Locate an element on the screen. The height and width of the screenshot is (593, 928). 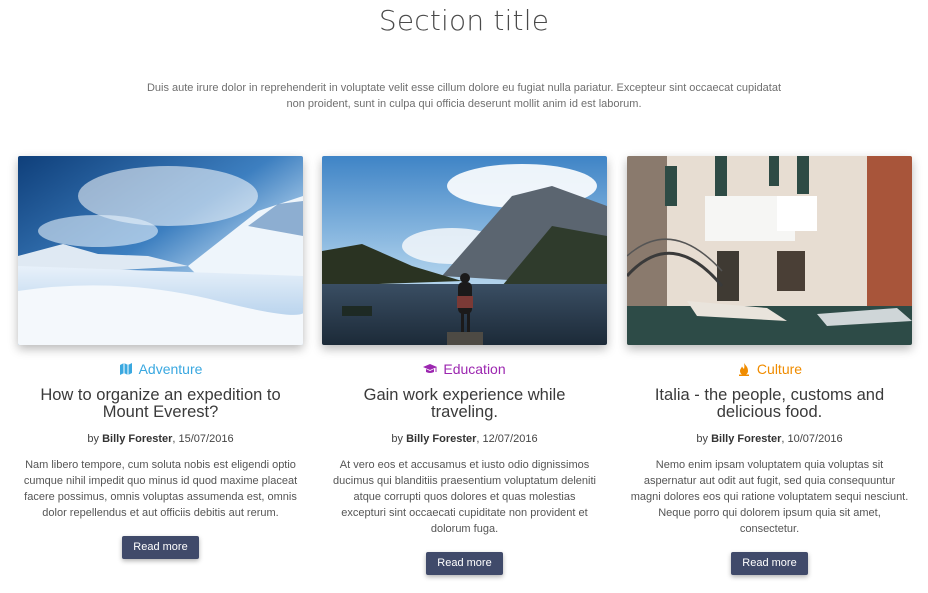
card-image-snowy-mountains is located at coordinates (160, 250).